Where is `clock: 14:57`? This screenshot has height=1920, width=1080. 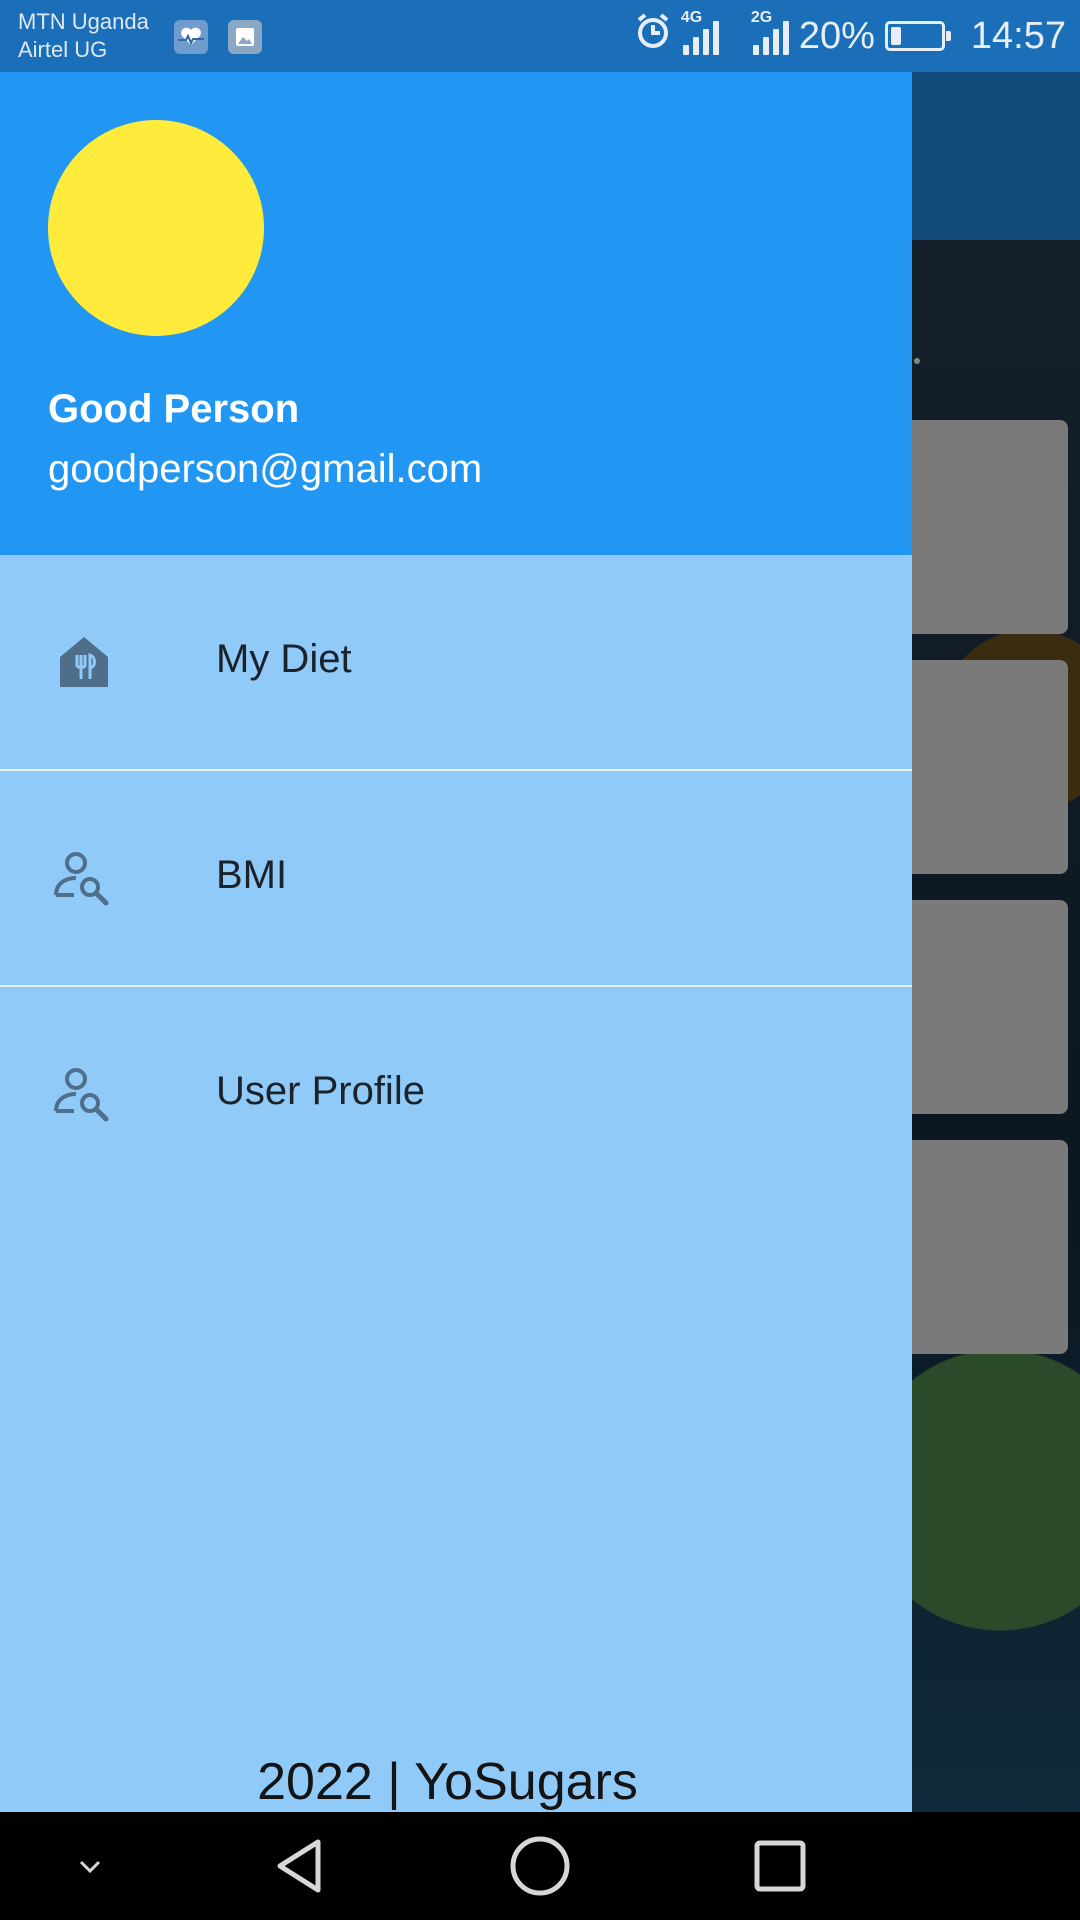
clock: 14:57 is located at coordinates (1018, 35).